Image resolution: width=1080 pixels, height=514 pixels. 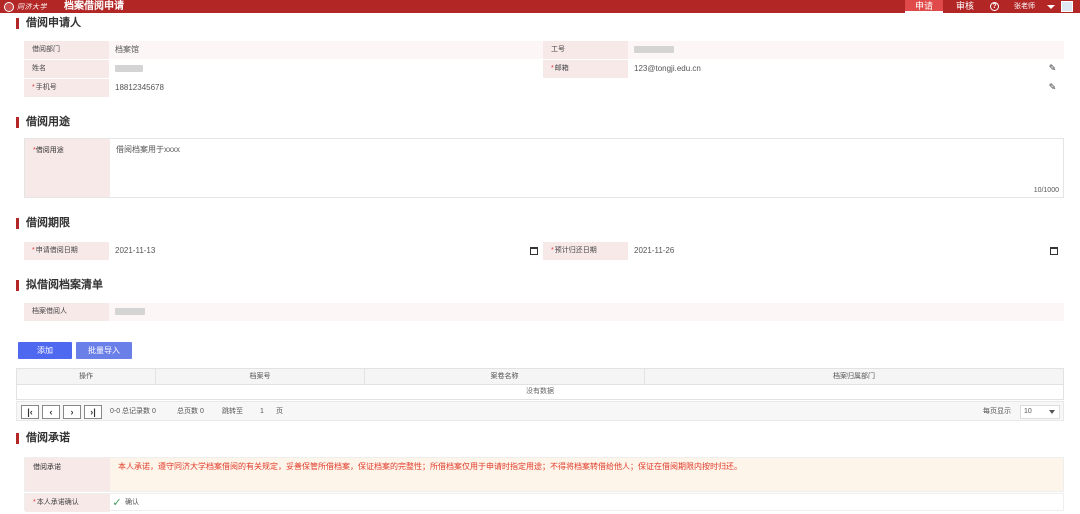 I want to click on total-pages: 总页数 0, so click(x=190, y=411).